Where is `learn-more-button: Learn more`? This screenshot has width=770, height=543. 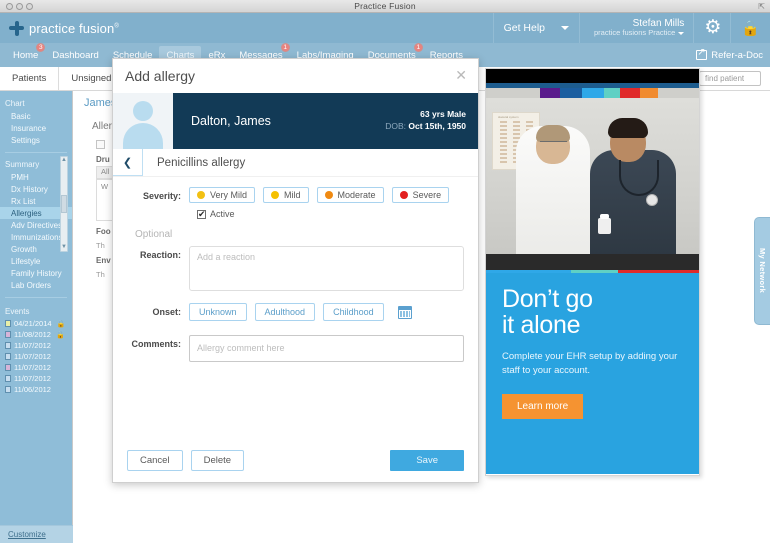
learn-more-button: Learn more is located at coordinates (543, 406).